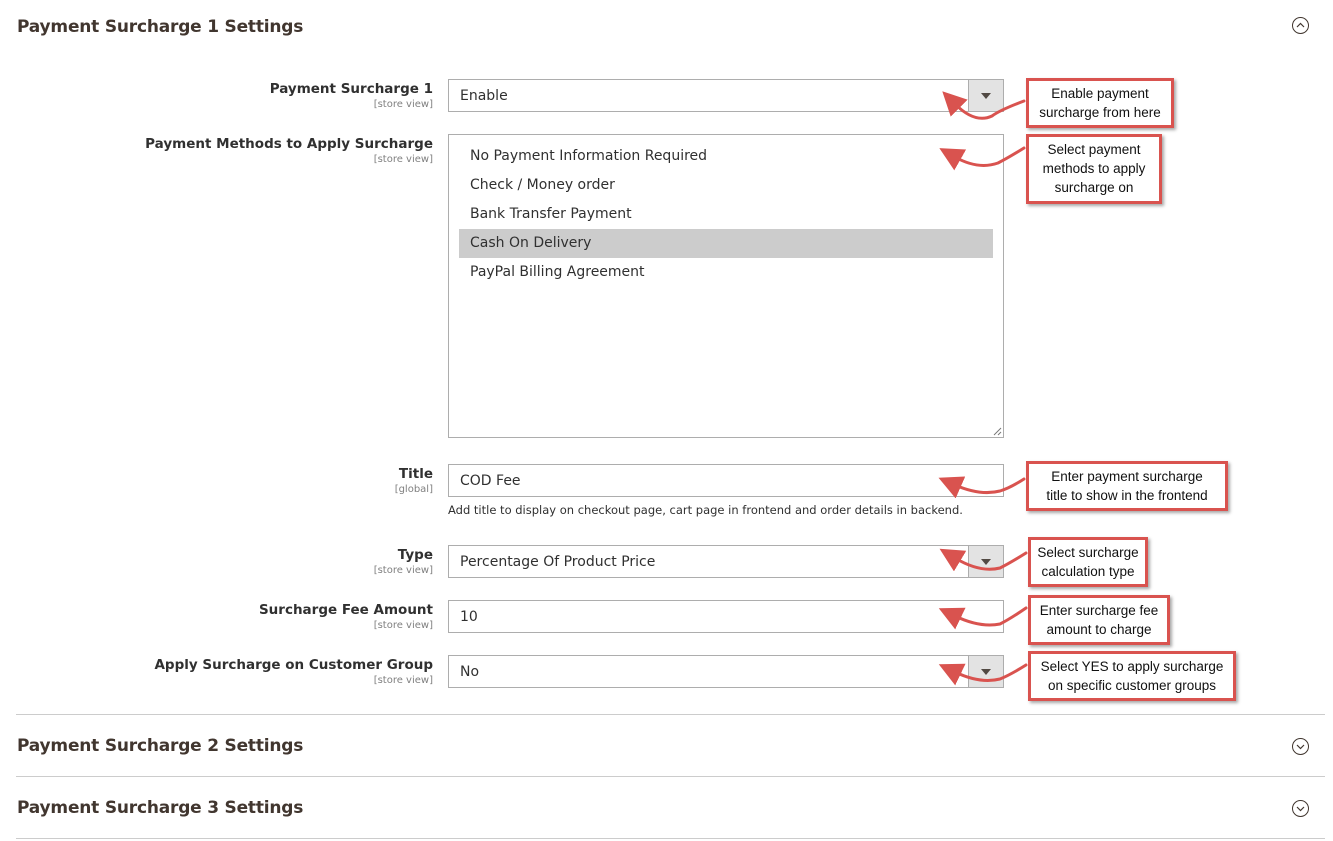 This screenshot has height=841, width=1333. What do you see at coordinates (983, 388) in the screenshot?
I see `callout-arrows` at bounding box center [983, 388].